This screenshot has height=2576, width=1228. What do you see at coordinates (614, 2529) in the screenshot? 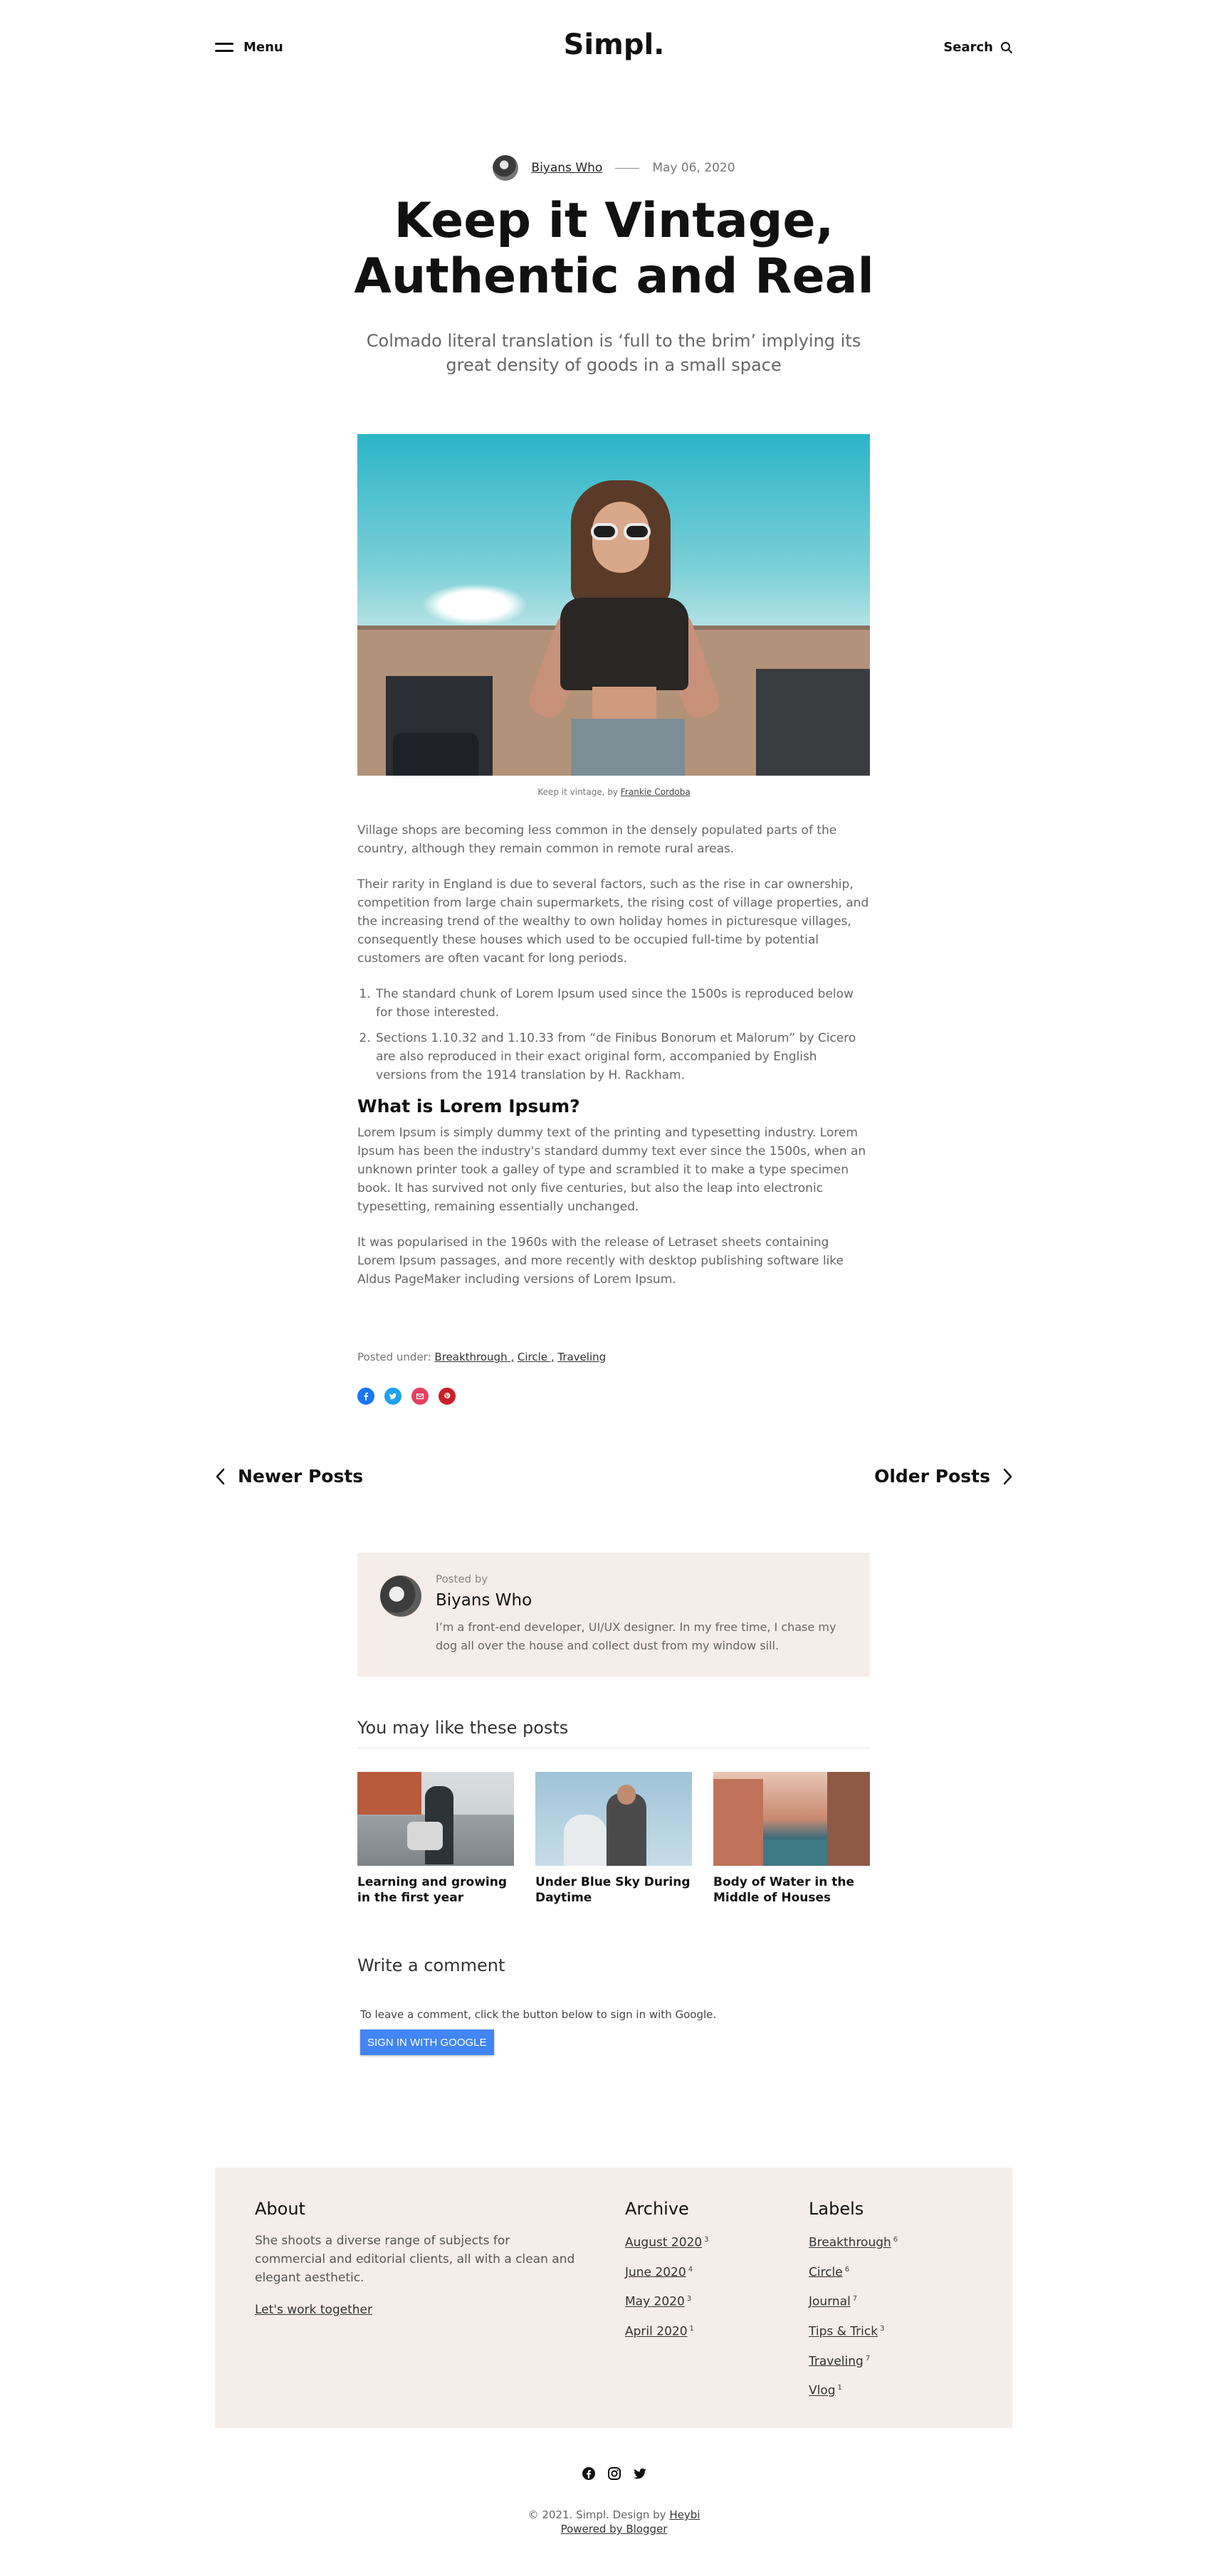
I see `powered-by-link: Powered by Blogger` at bounding box center [614, 2529].